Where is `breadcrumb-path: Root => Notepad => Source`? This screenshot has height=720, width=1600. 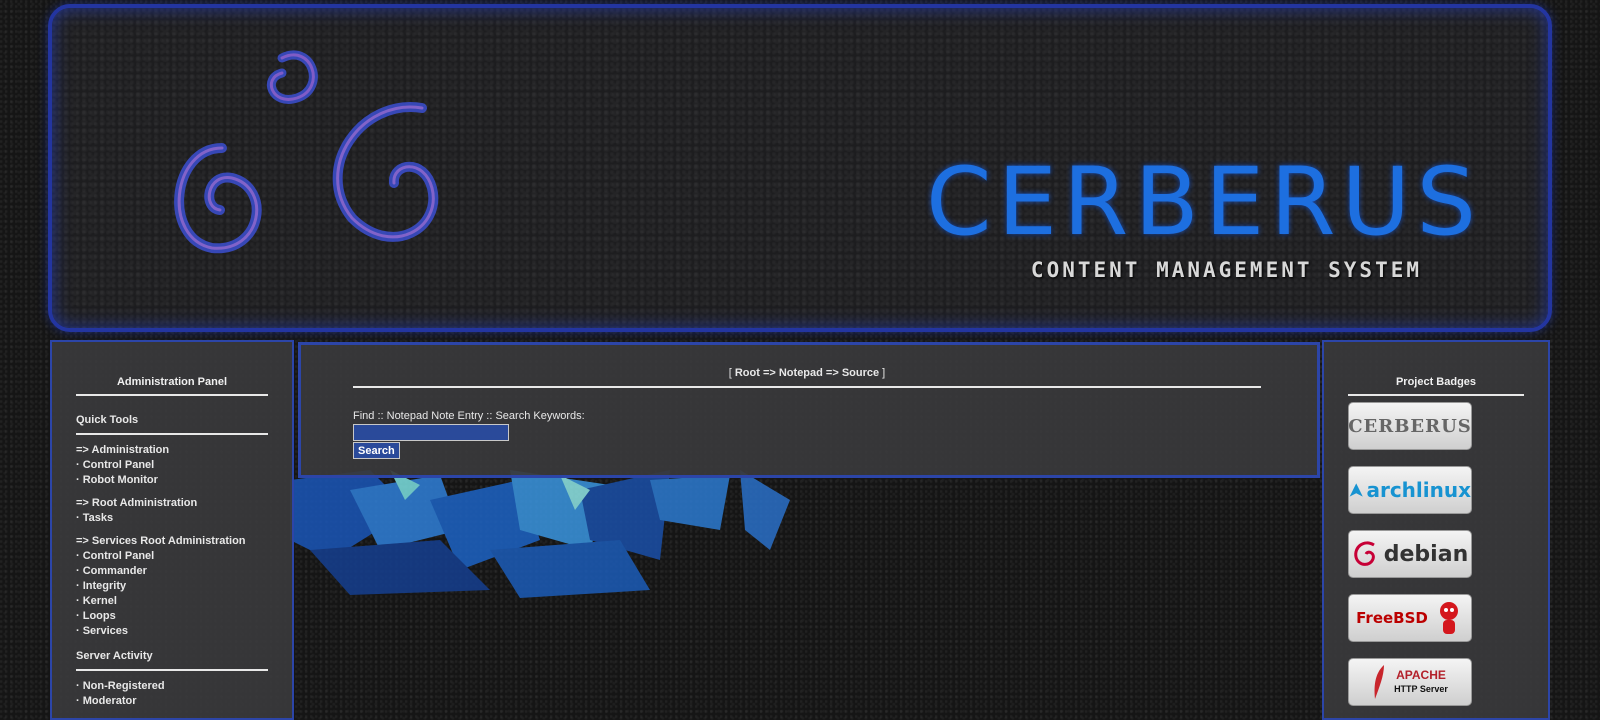
breadcrumb-path: Root => Notepad => Source is located at coordinates (807, 373).